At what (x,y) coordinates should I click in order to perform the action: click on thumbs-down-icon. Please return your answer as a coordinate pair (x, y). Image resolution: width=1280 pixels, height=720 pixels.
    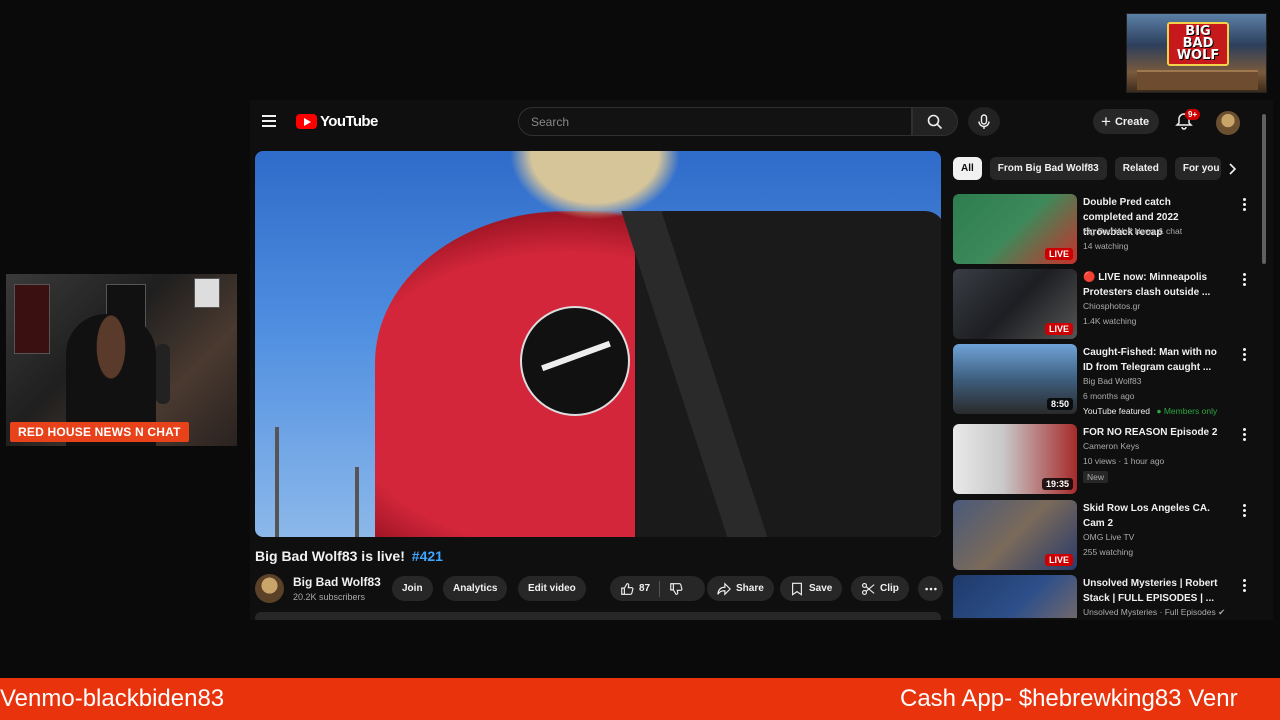
    Looking at the image, I should click on (676, 588).